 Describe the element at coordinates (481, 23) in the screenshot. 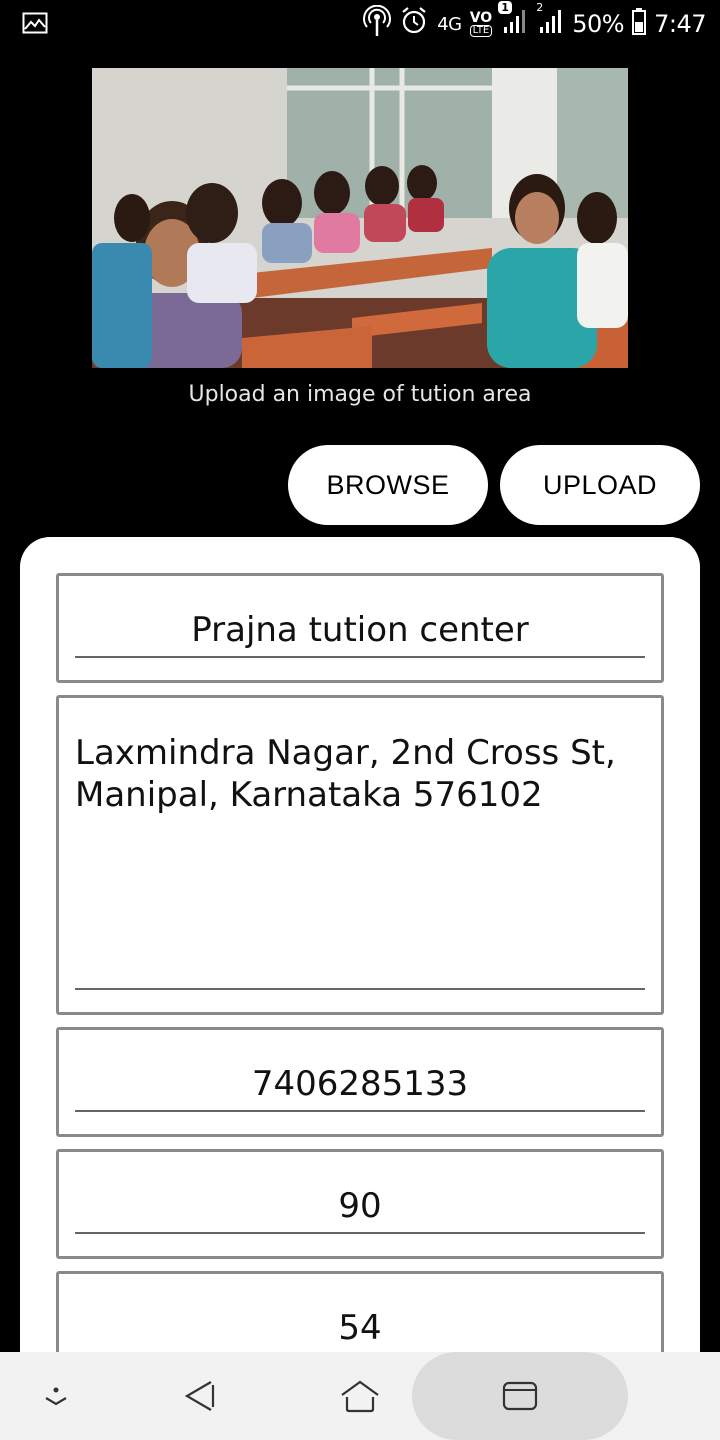

I see `volte-icon: VO LTE` at that location.